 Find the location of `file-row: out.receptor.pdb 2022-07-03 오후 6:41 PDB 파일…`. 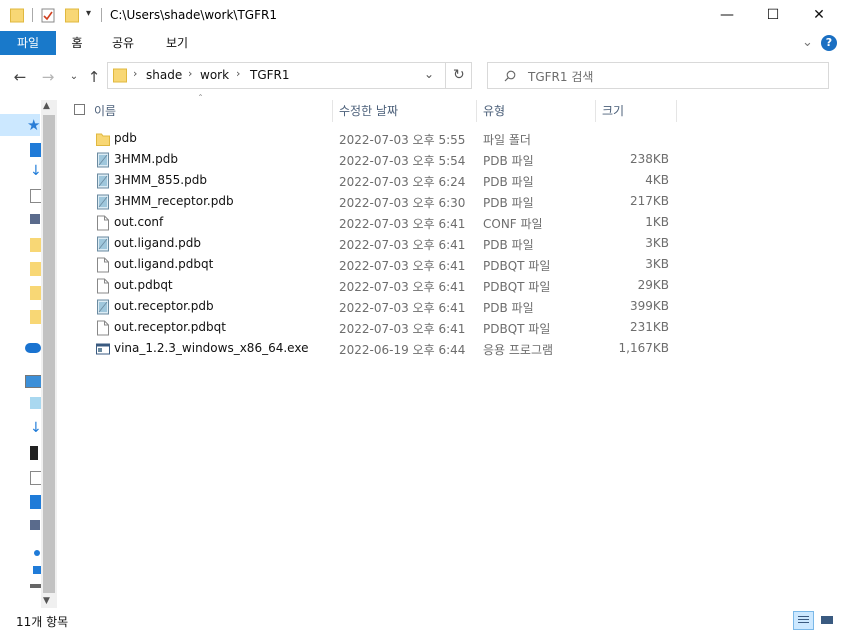

file-row: out.receptor.pdb 2022-07-03 오후 6:41 PDB 파일… is located at coordinates (383, 306).